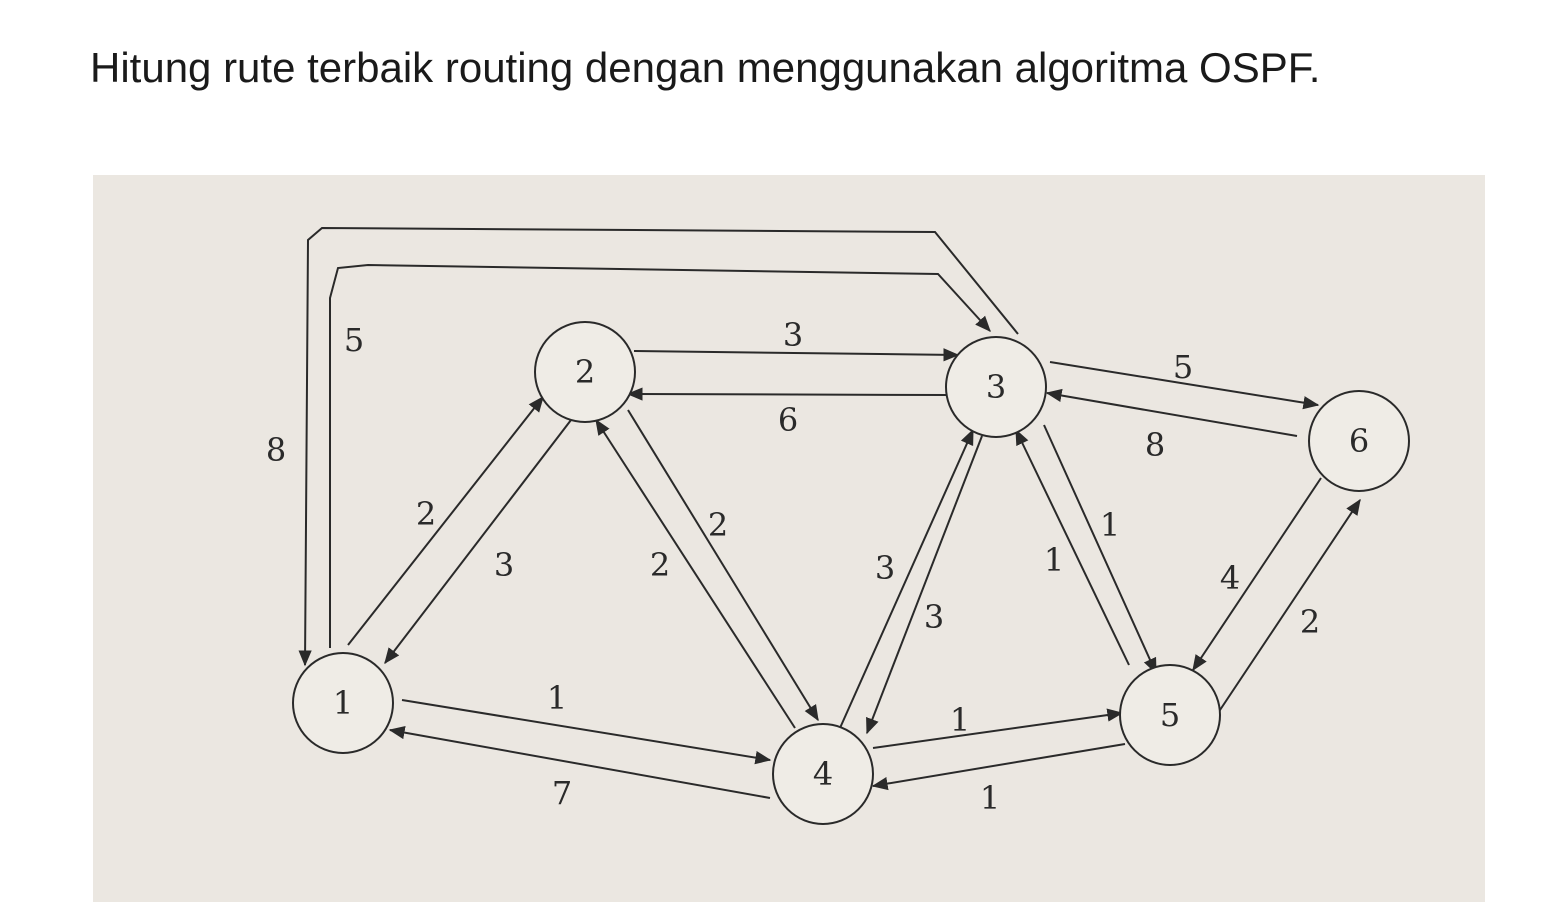 The width and height of the screenshot is (1543, 917). I want to click on edge-weight-1-to-4: 1, so click(557, 698).